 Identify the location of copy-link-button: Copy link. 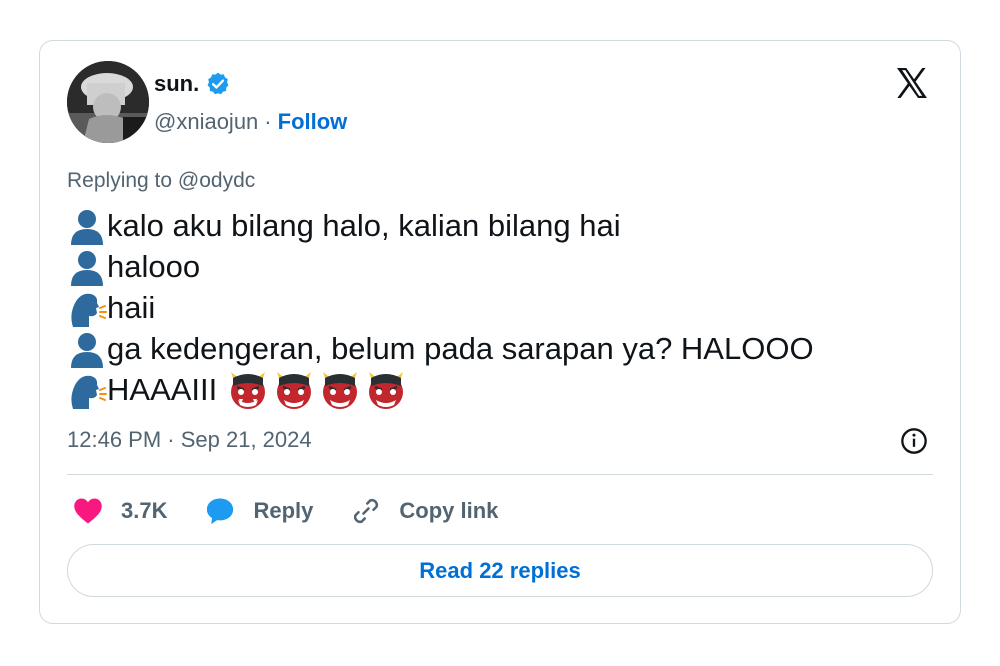
(424, 511).